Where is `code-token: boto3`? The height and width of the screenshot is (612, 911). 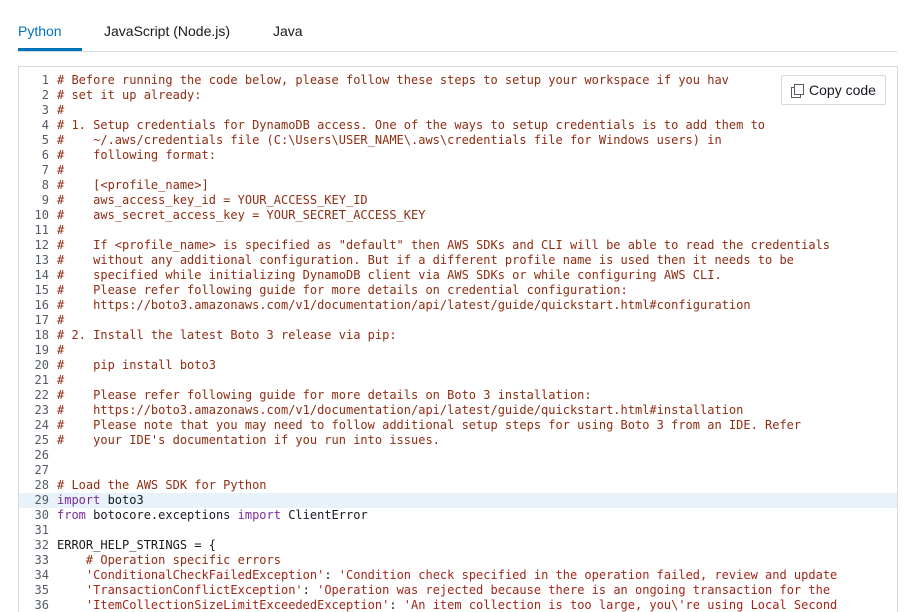 code-token: boto3 is located at coordinates (122, 500).